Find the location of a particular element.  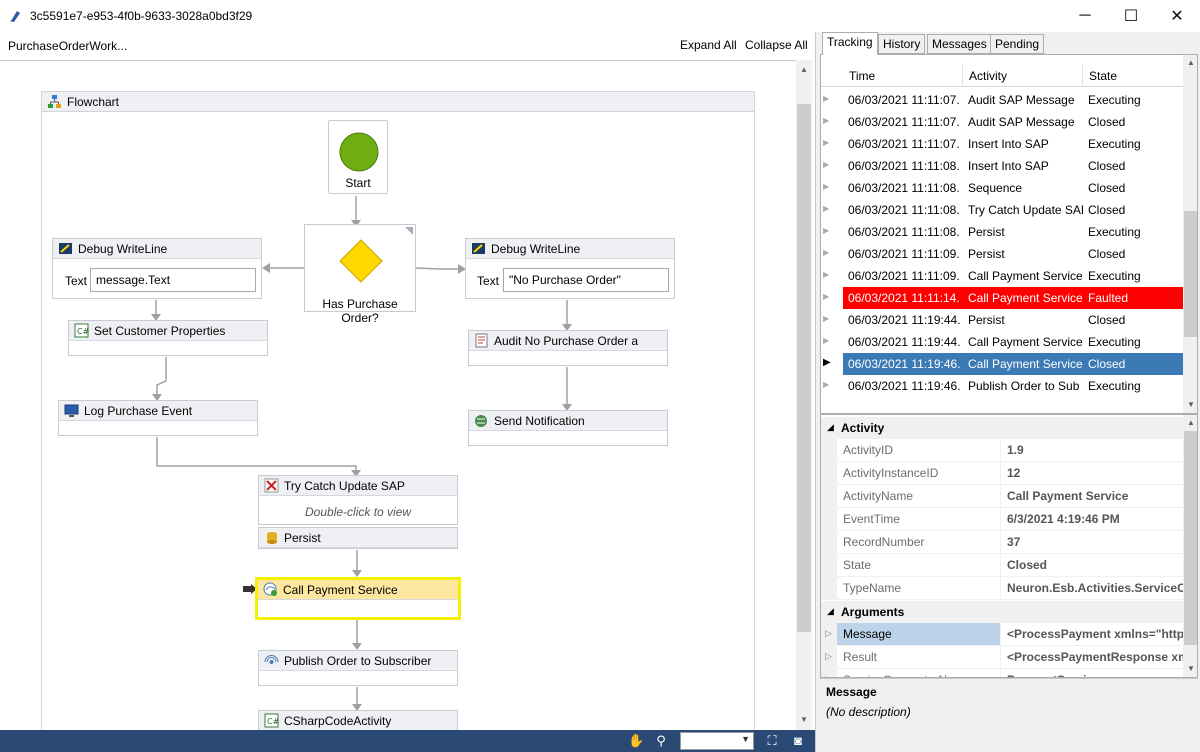

activity-title: Set Customer Properties is located at coordinates (160, 331).